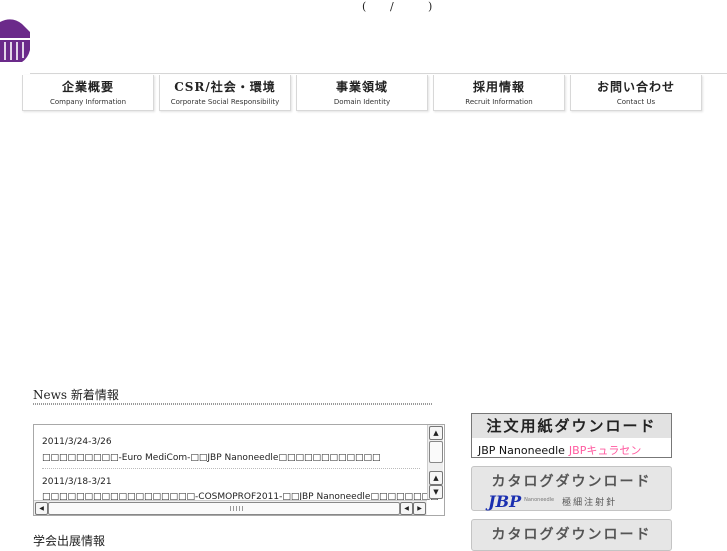  Describe the element at coordinates (233, 404) in the screenshot. I see `news-heading-rule` at that location.